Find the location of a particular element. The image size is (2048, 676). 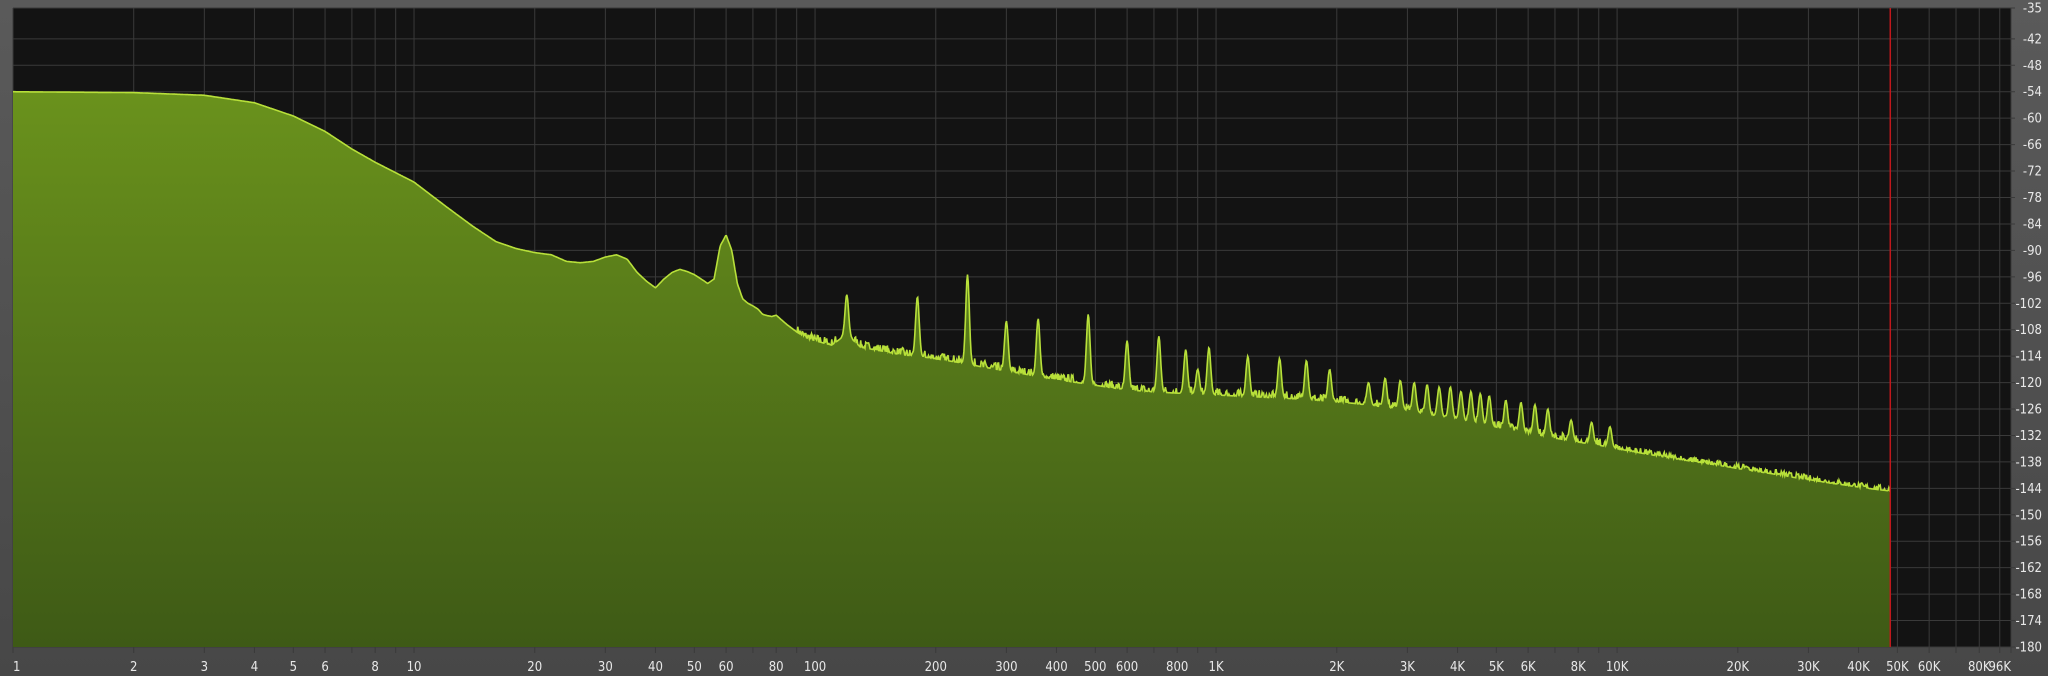

frequency-tick-label: 50K is located at coordinates (1897, 667).